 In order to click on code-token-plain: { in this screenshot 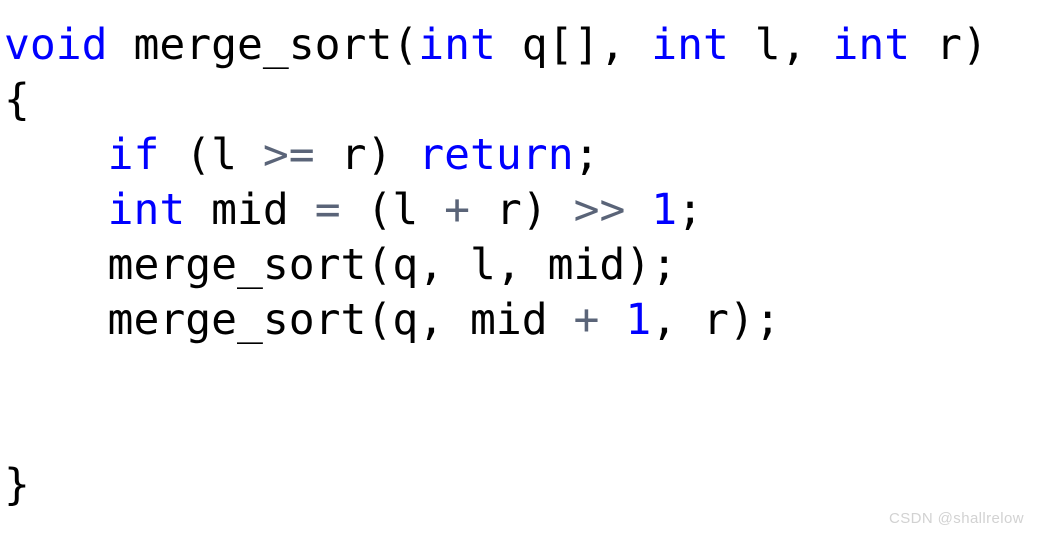, I will do `click(17, 100)`.